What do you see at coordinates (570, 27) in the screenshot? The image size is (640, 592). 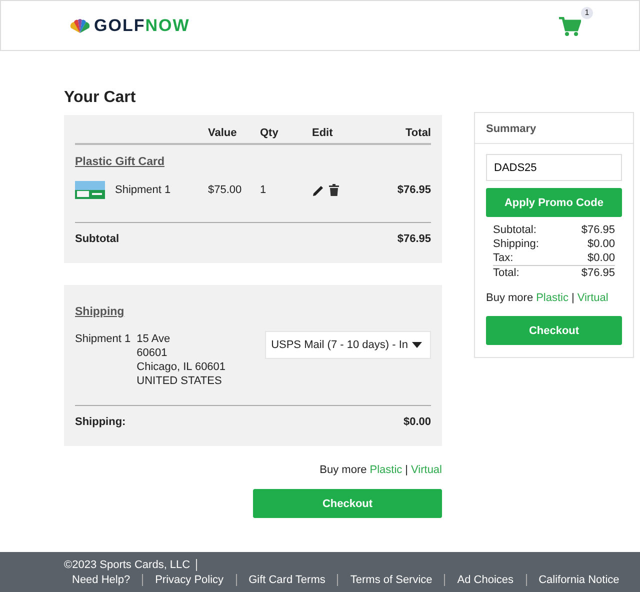 I see `shopping-cart-icon` at bounding box center [570, 27].